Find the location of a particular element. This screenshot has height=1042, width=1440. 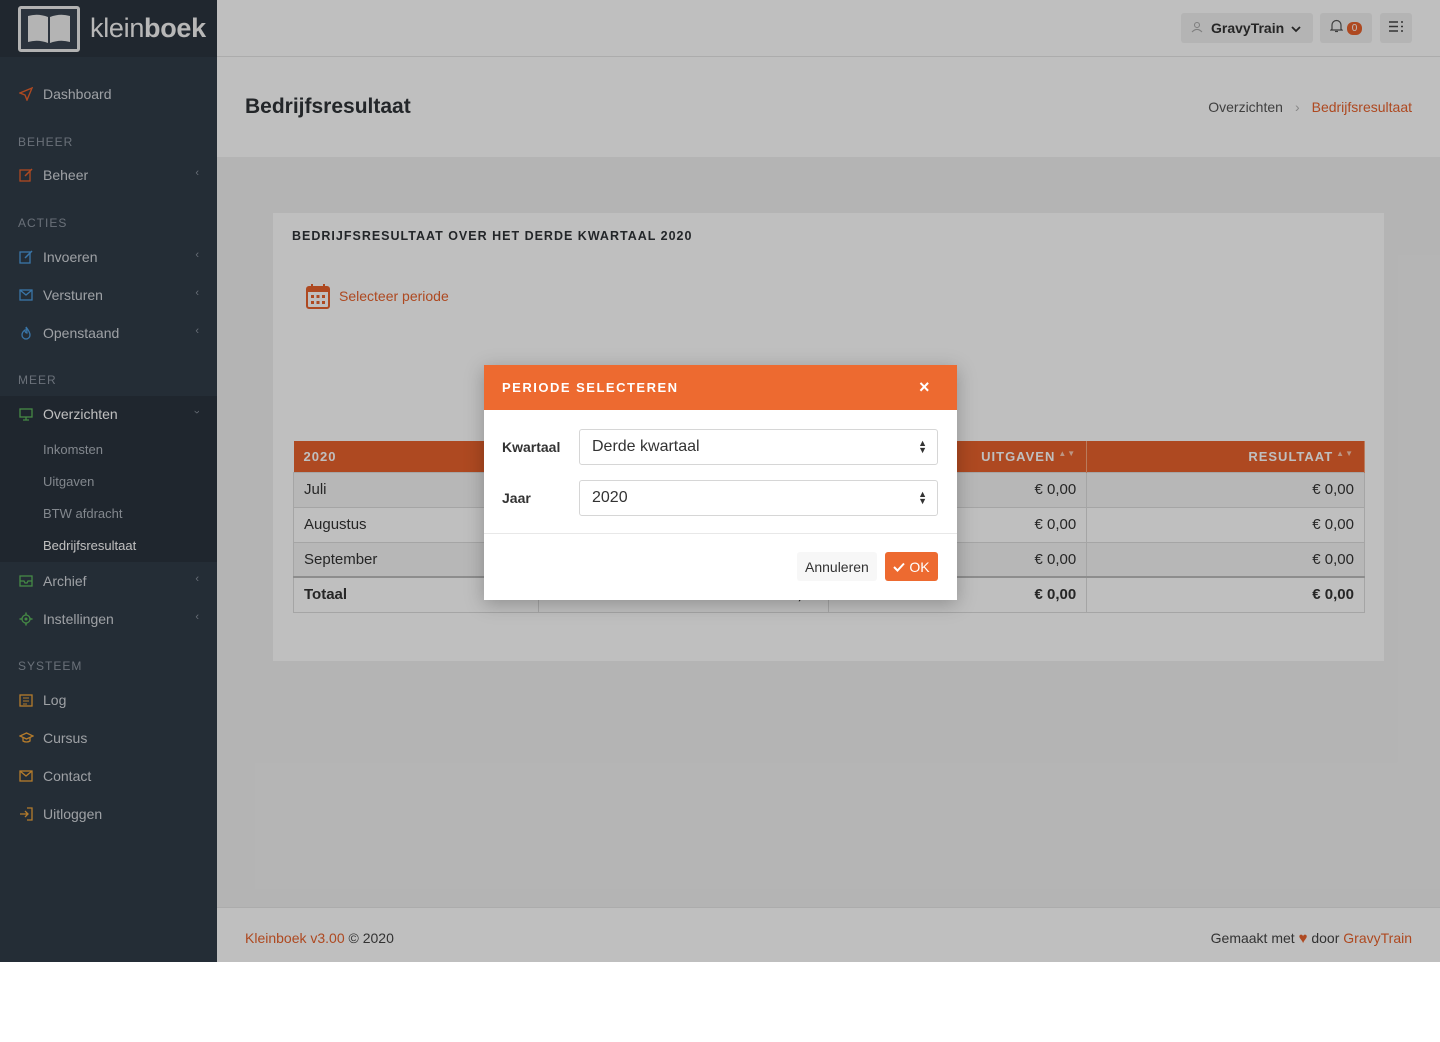

jaar-row: Jaar 2020 ▲ ▼ is located at coordinates (720, 498).